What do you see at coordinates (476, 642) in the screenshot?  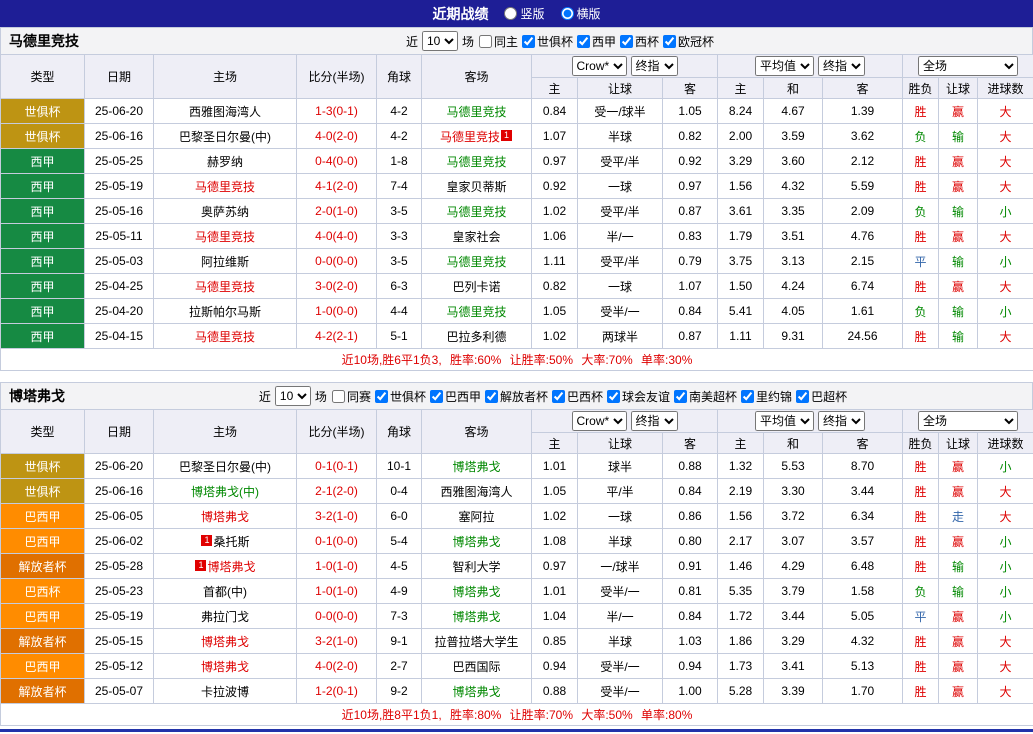 I see `team-link: 拉普拉塔大学生` at bounding box center [476, 642].